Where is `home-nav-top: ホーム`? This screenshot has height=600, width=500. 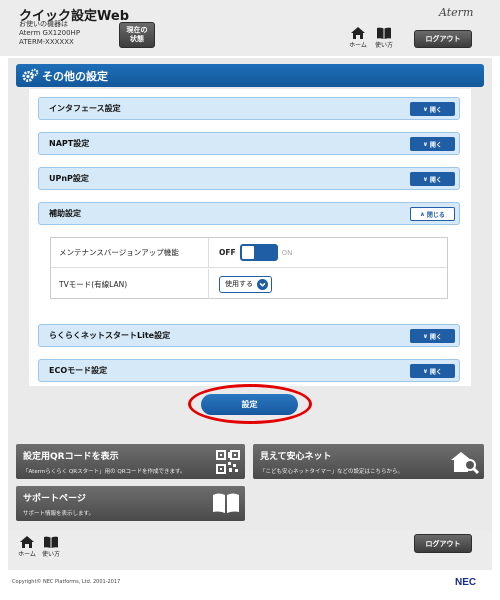 home-nav-top: ホーム is located at coordinates (358, 37).